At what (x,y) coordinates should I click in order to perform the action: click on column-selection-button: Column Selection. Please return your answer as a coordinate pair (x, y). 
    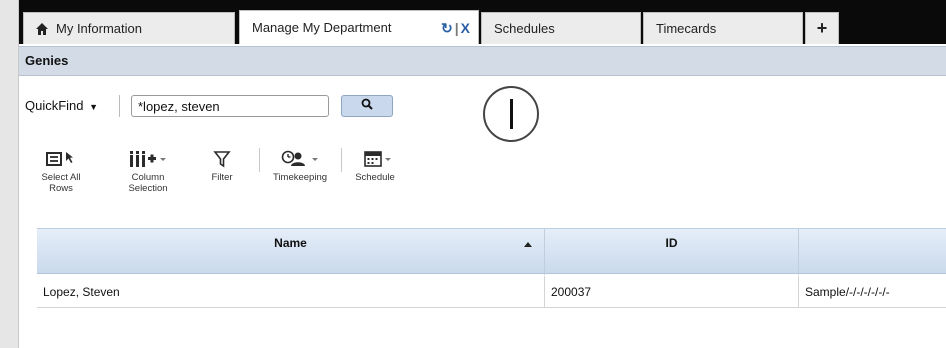
    Looking at the image, I should click on (148, 170).